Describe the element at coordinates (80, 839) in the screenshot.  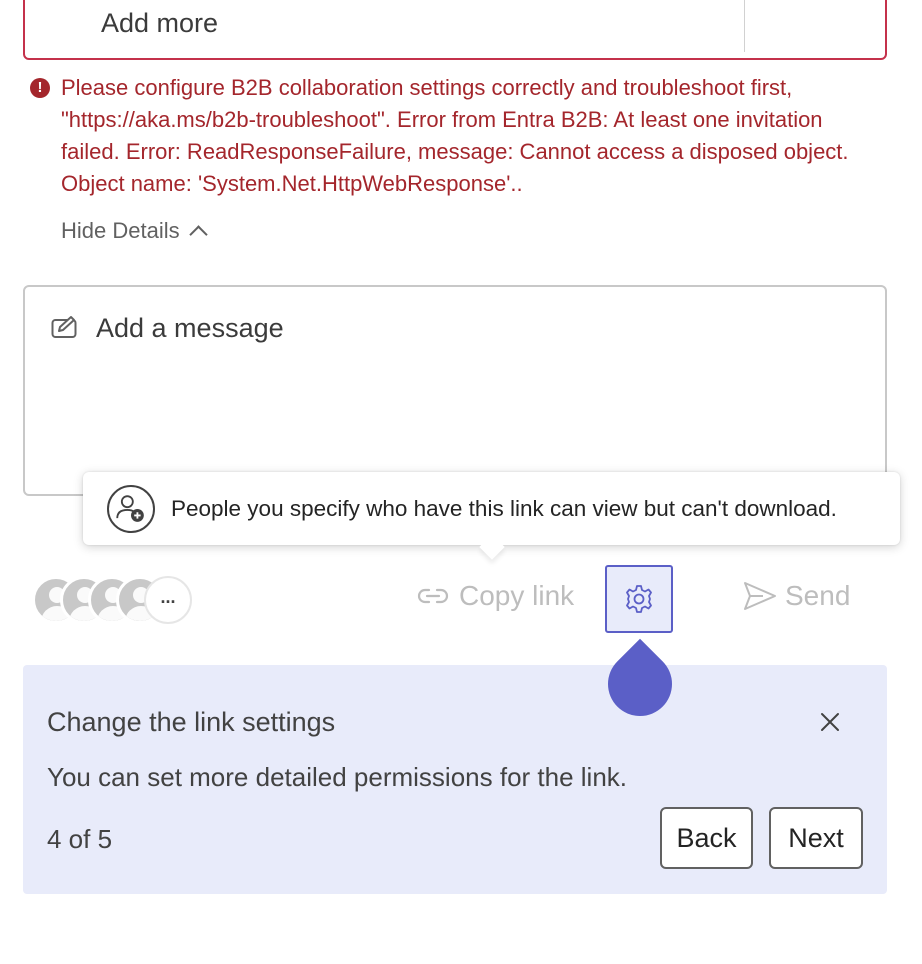
I see `step-counter: 4 of 5` at that location.